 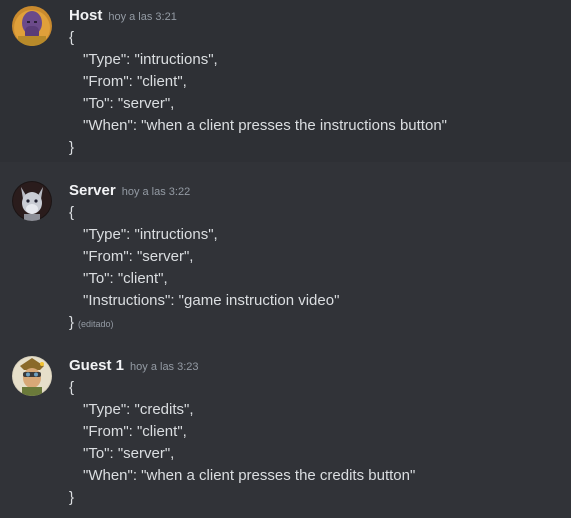 I want to click on json-line: "Type": "credits",, so click(x=138, y=409).